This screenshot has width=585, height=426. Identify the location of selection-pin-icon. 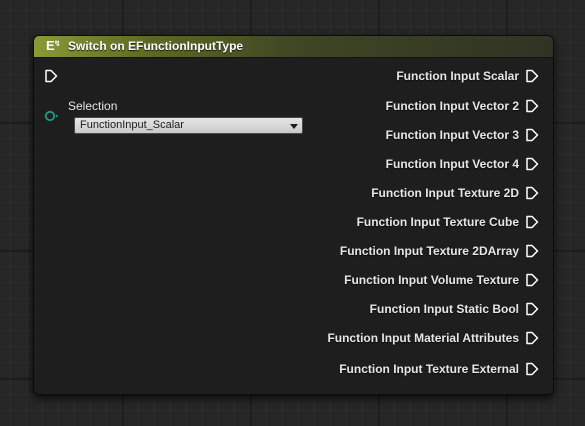
(52, 116).